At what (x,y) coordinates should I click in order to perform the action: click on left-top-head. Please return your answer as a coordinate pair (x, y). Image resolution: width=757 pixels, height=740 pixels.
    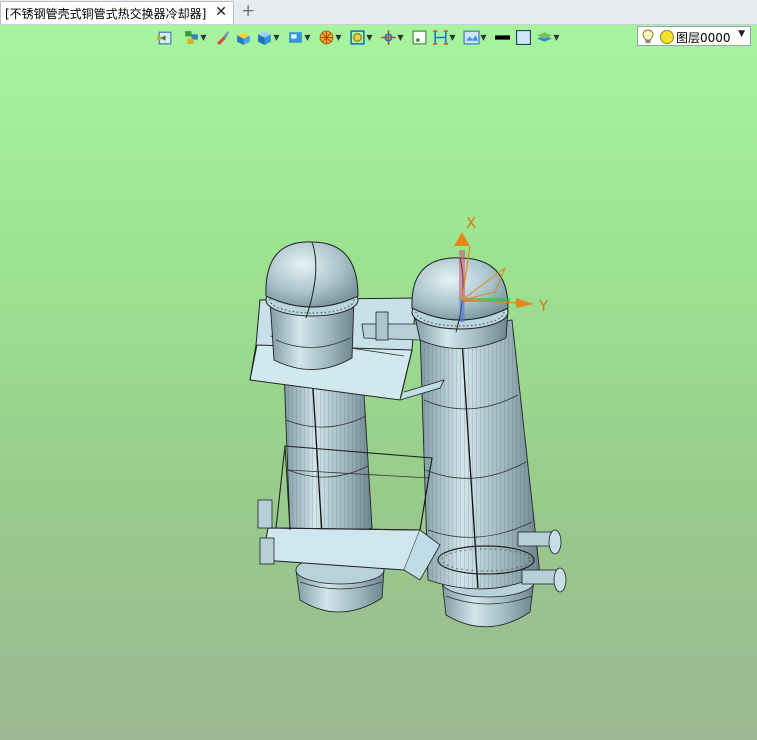
    Looking at the image, I should click on (312, 305).